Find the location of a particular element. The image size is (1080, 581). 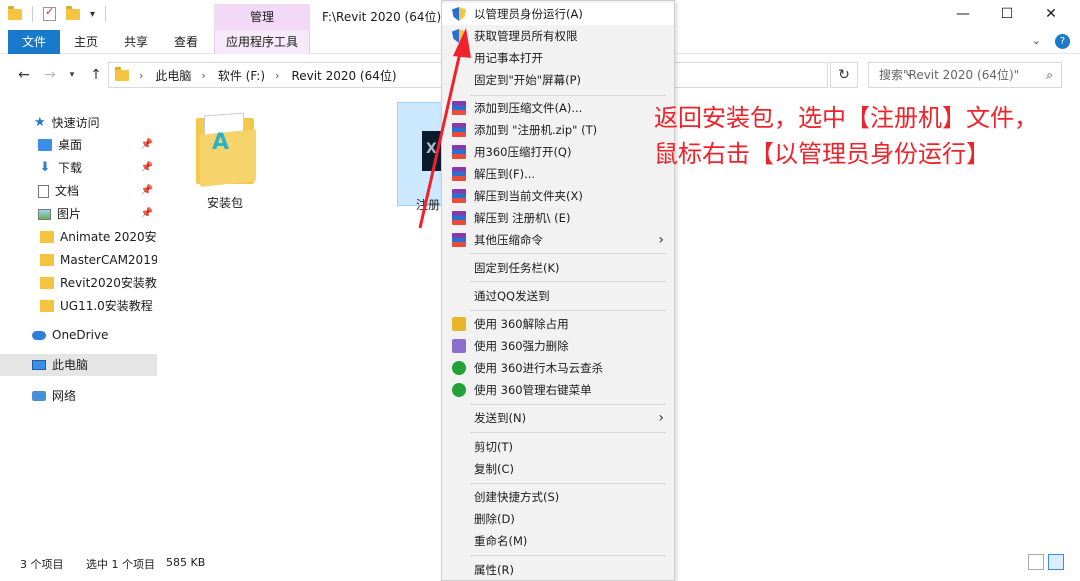

autodesk-logo-icon: A is located at coordinates (221, 142).